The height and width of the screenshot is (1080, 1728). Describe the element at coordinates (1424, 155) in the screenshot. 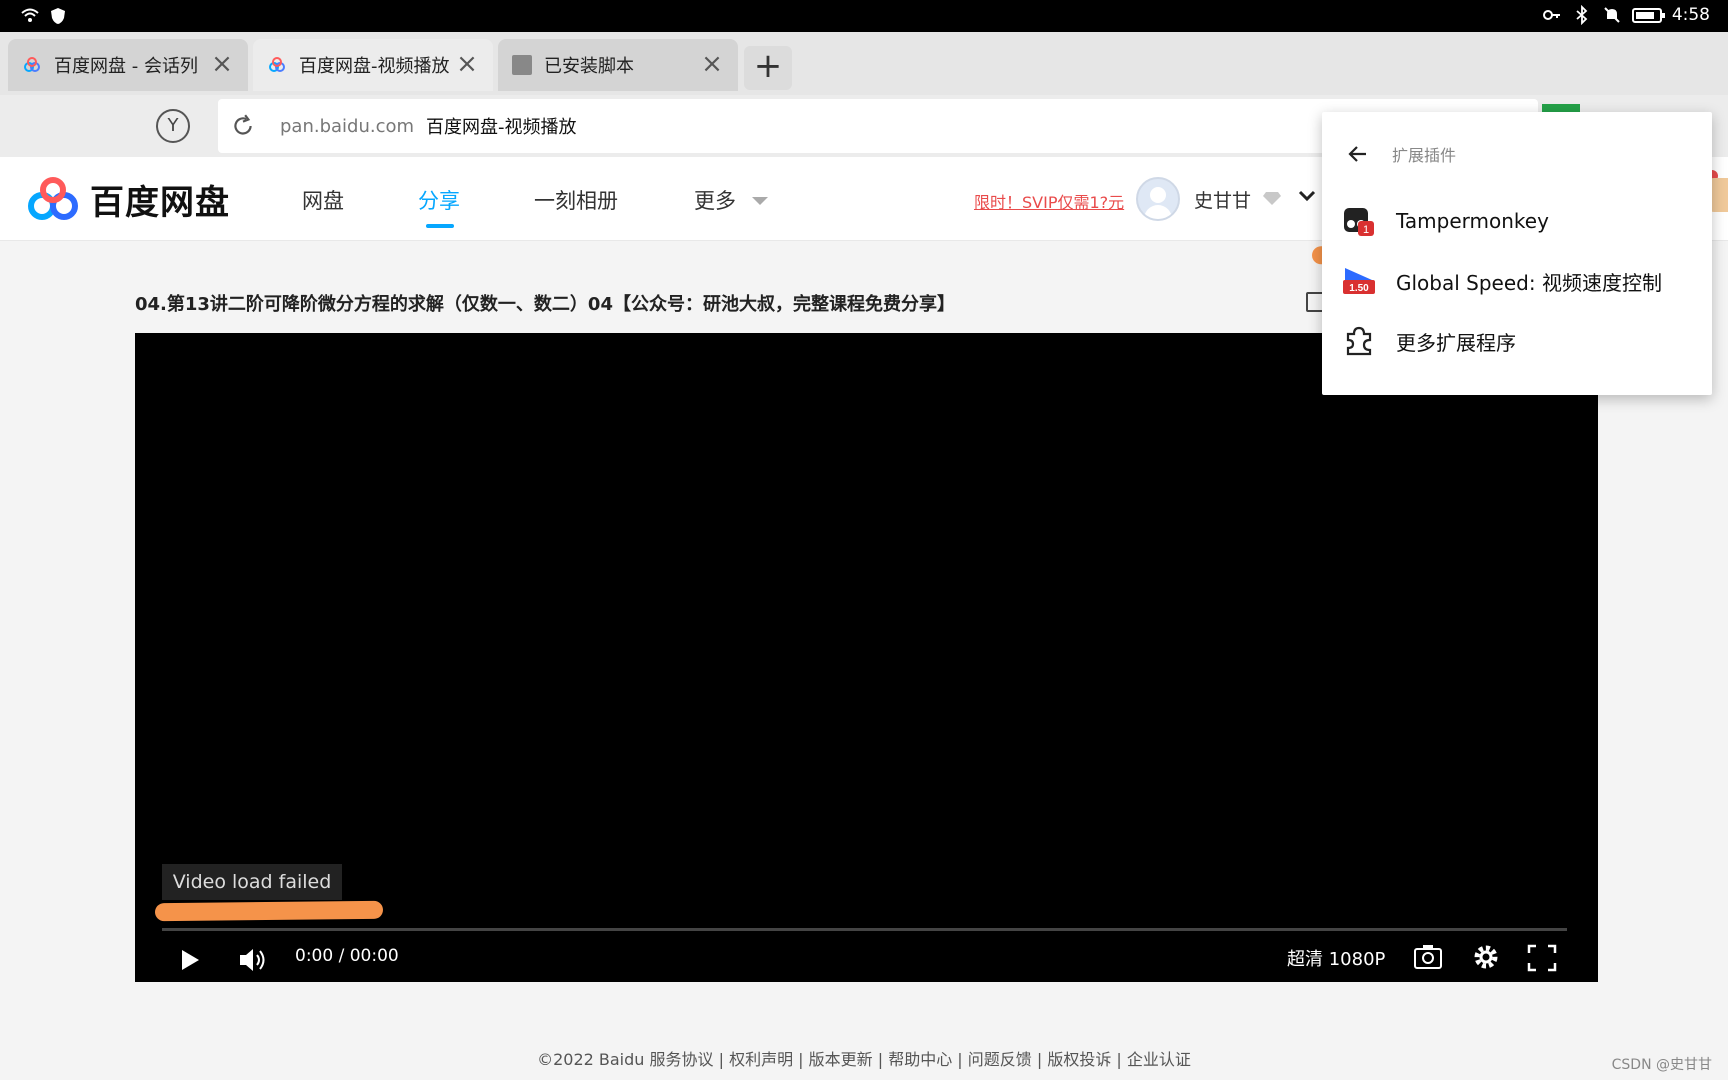

I see `popup-title: 扩展插件` at that location.